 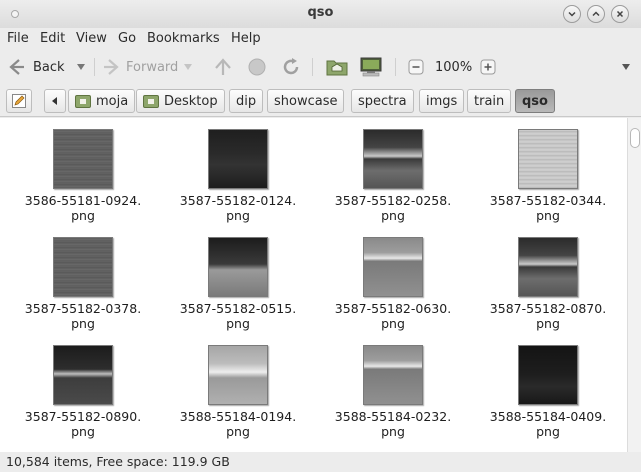 I want to click on forward-button: Forward, so click(x=139, y=67).